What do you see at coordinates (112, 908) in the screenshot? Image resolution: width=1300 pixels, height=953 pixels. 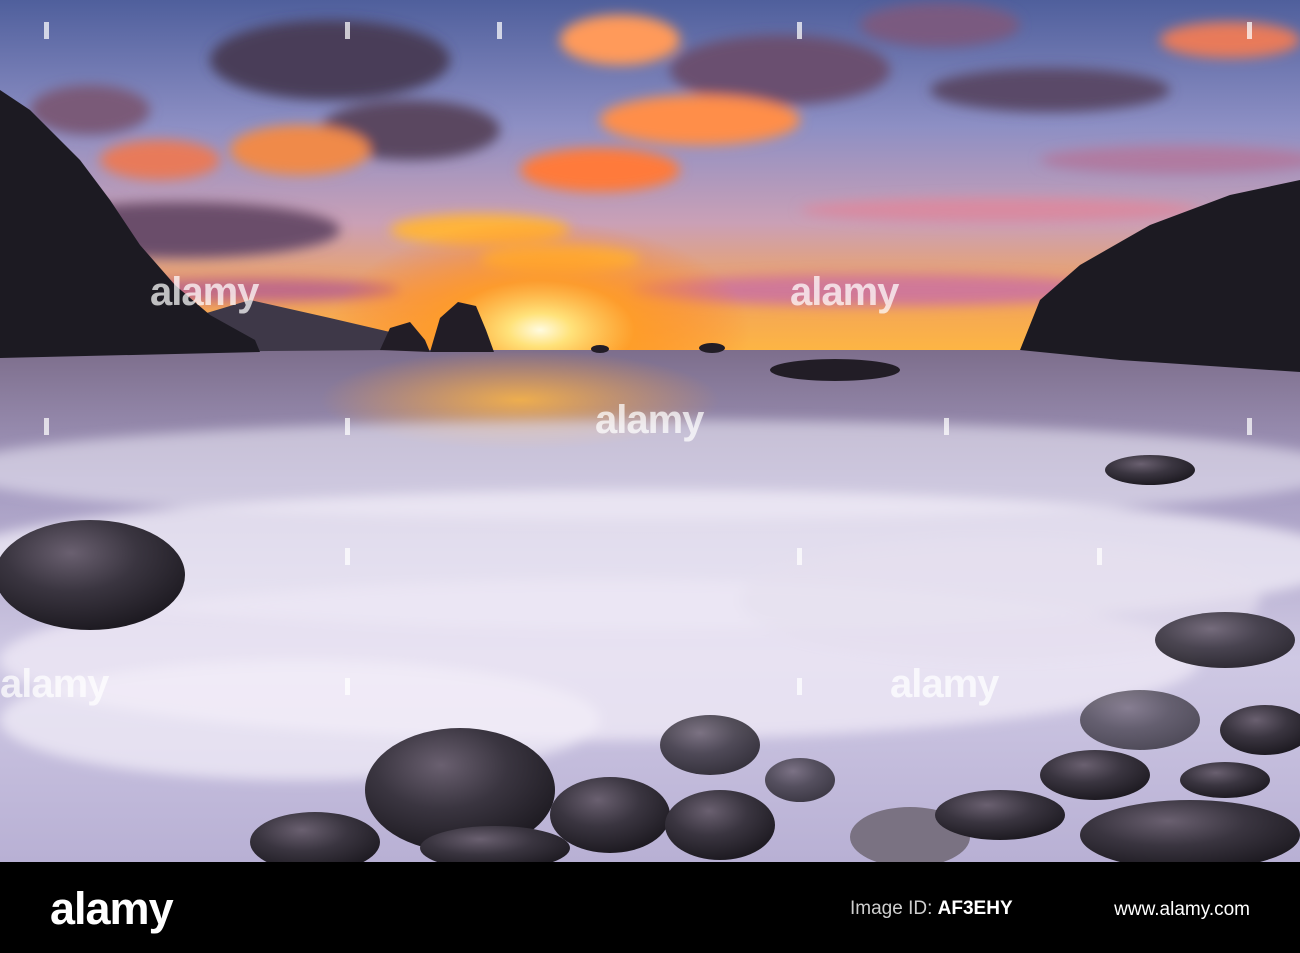 I see `brand-logo: alamy` at bounding box center [112, 908].